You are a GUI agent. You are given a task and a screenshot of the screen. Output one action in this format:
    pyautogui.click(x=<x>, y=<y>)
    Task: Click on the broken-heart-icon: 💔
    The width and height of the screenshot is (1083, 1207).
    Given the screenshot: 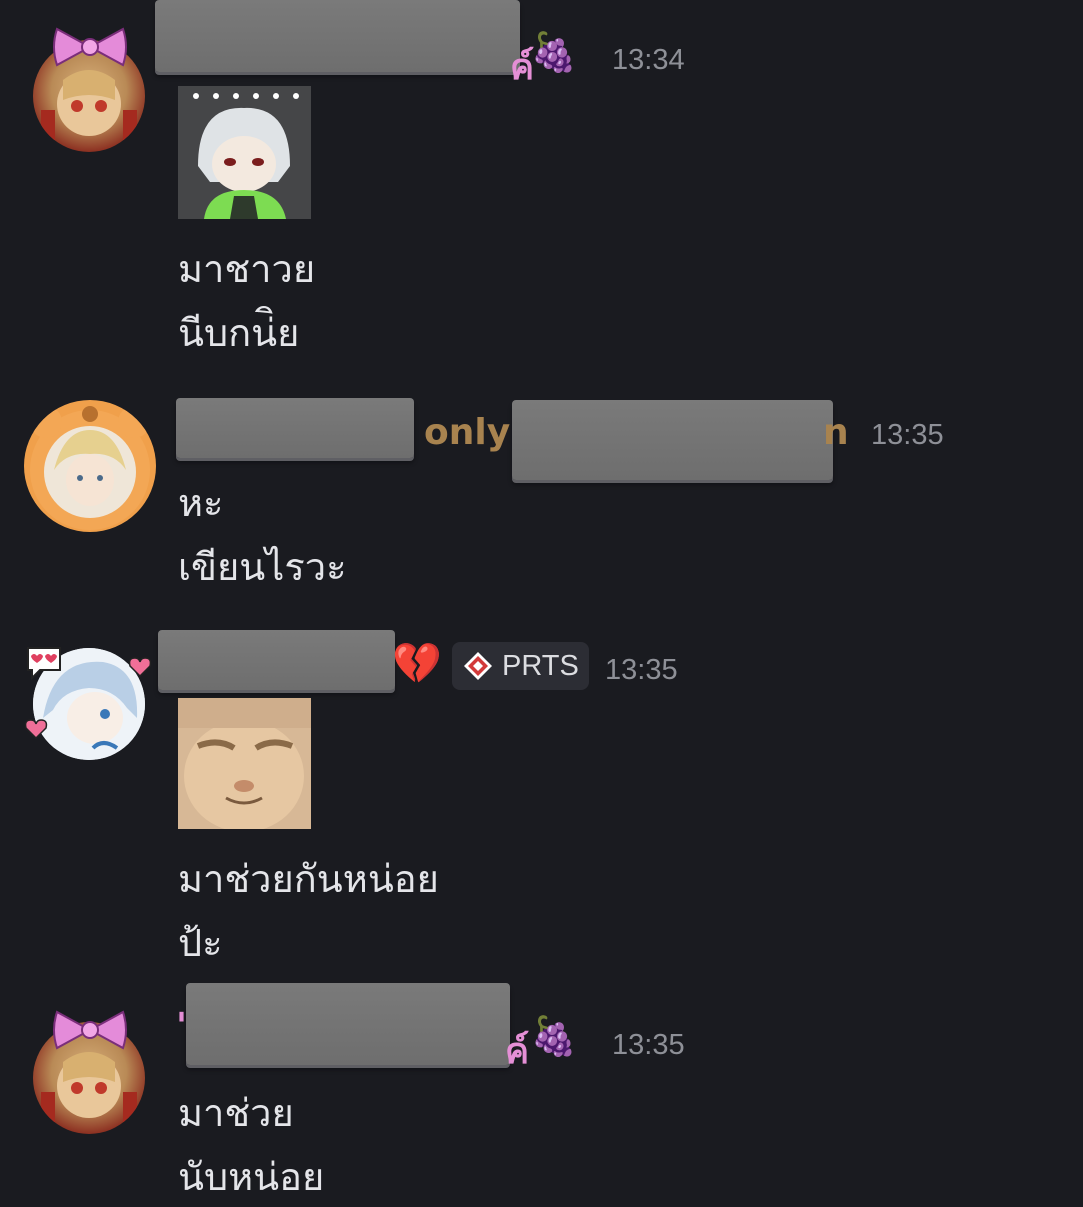 What is the action you would take?
    pyautogui.click(x=417, y=664)
    